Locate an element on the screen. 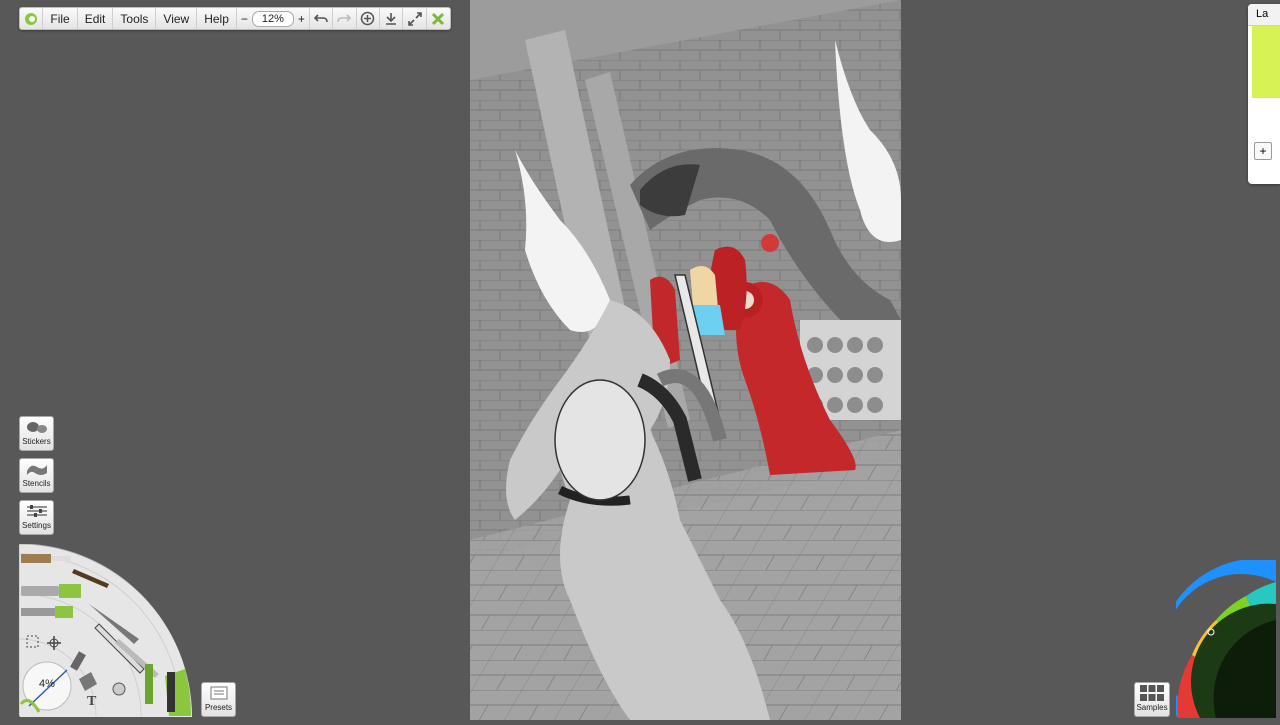 Image resolution: width=1280 pixels, height=725 pixels. stencils-label: Stencils is located at coordinates (36, 483).